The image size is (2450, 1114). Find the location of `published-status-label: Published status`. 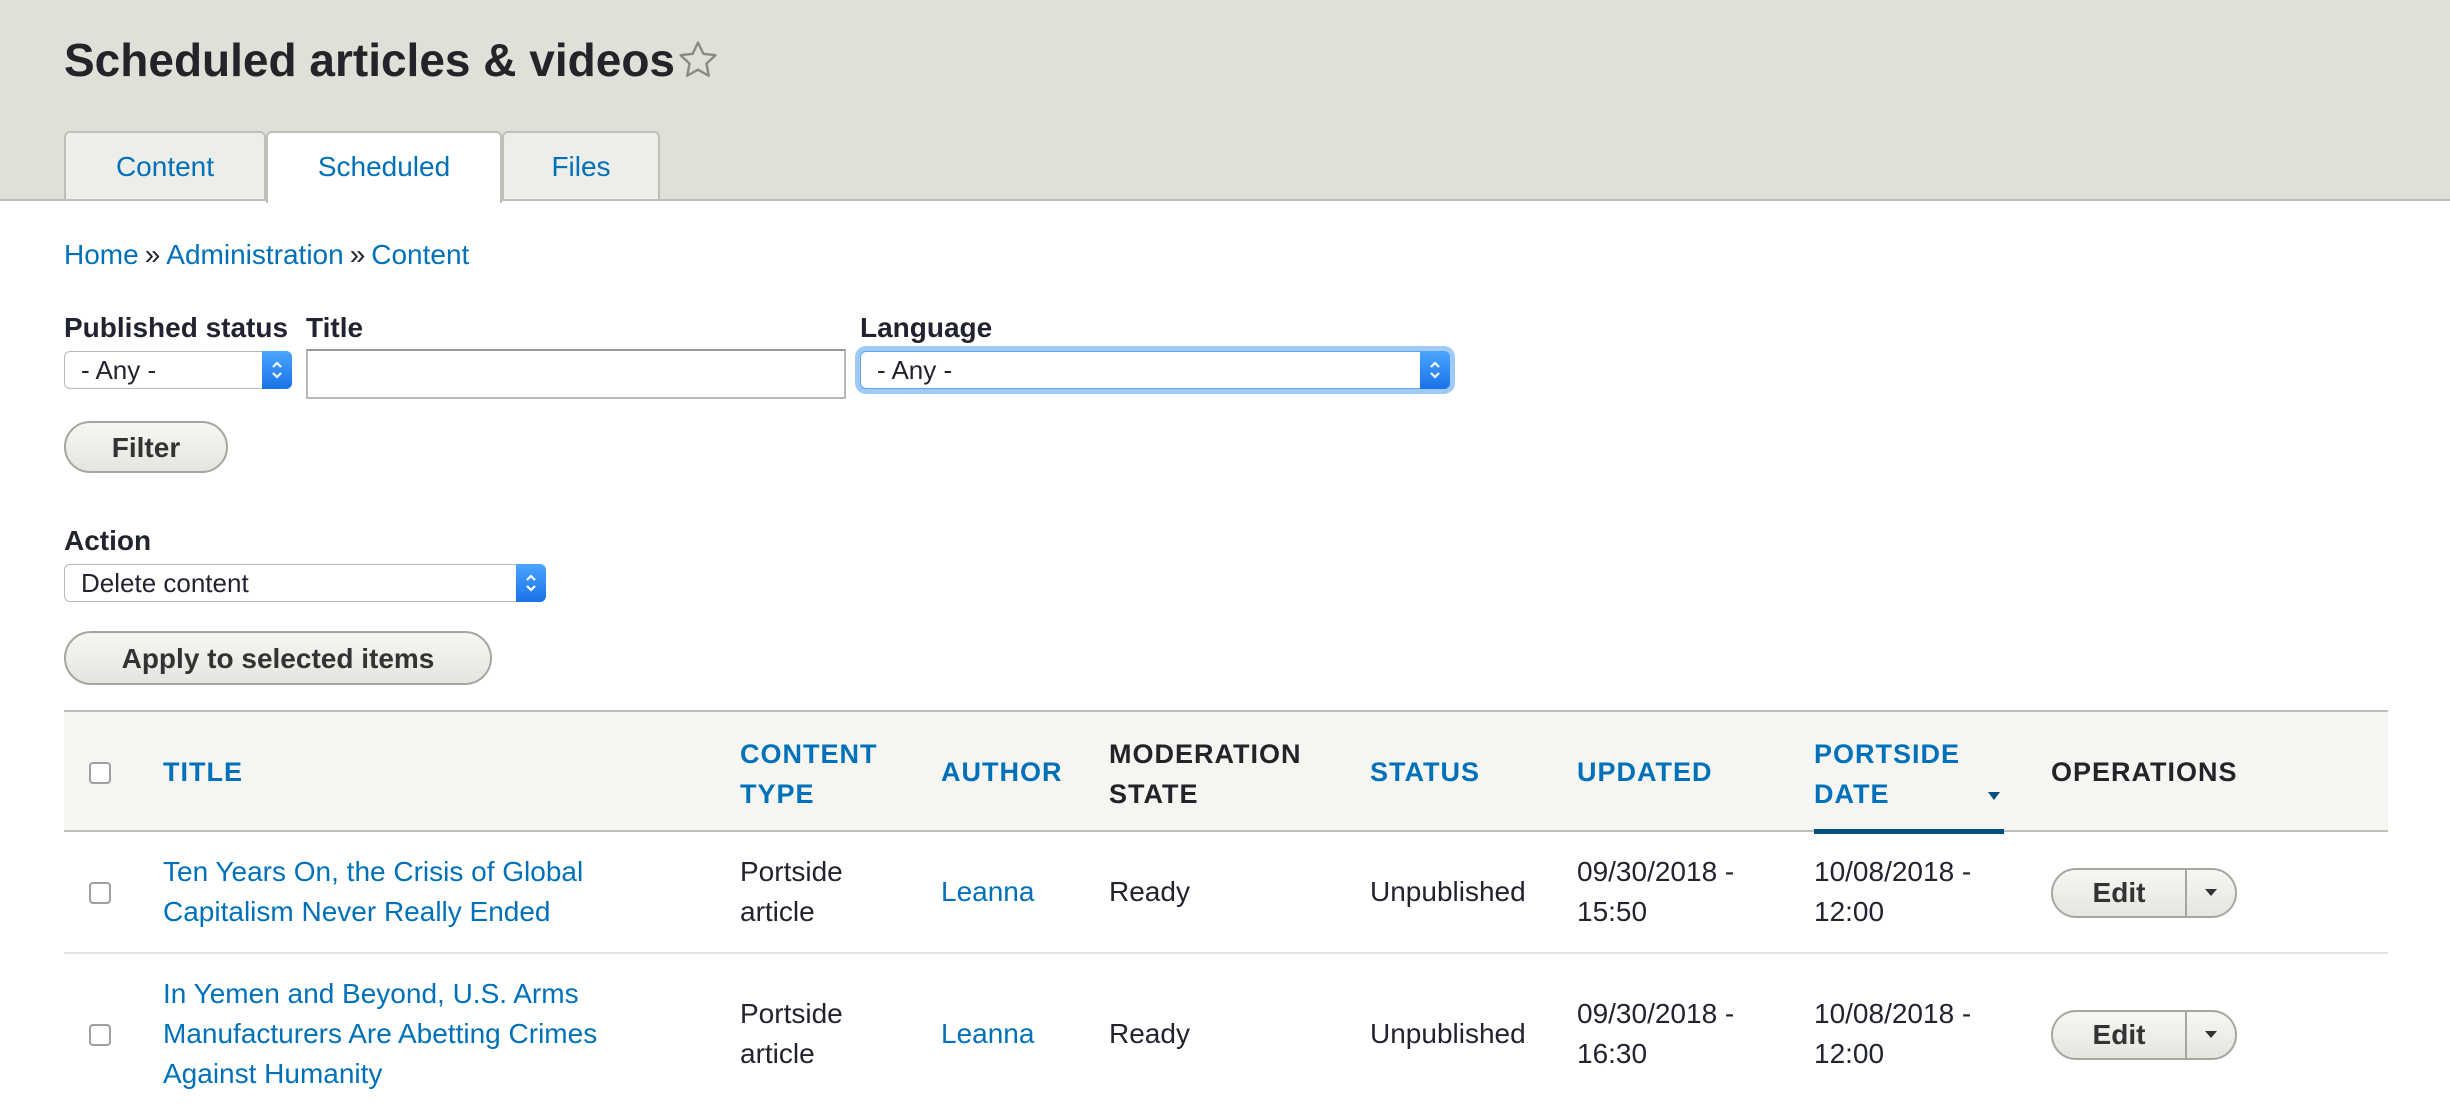

published-status-label: Published status is located at coordinates (176, 327).